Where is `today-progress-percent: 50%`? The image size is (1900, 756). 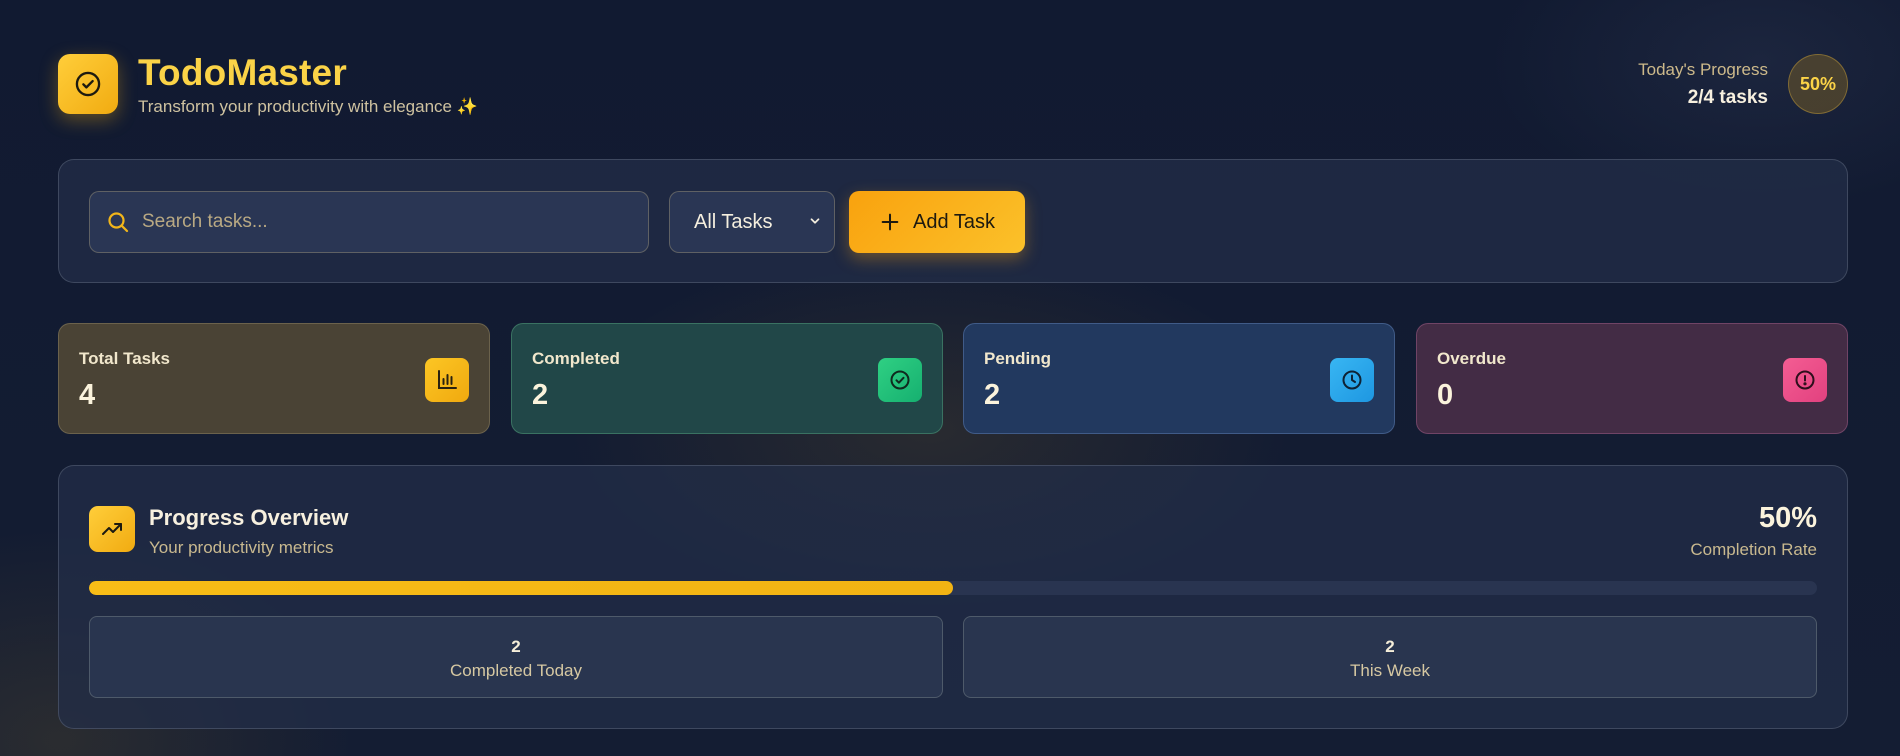 today-progress-percent: 50% is located at coordinates (1818, 83).